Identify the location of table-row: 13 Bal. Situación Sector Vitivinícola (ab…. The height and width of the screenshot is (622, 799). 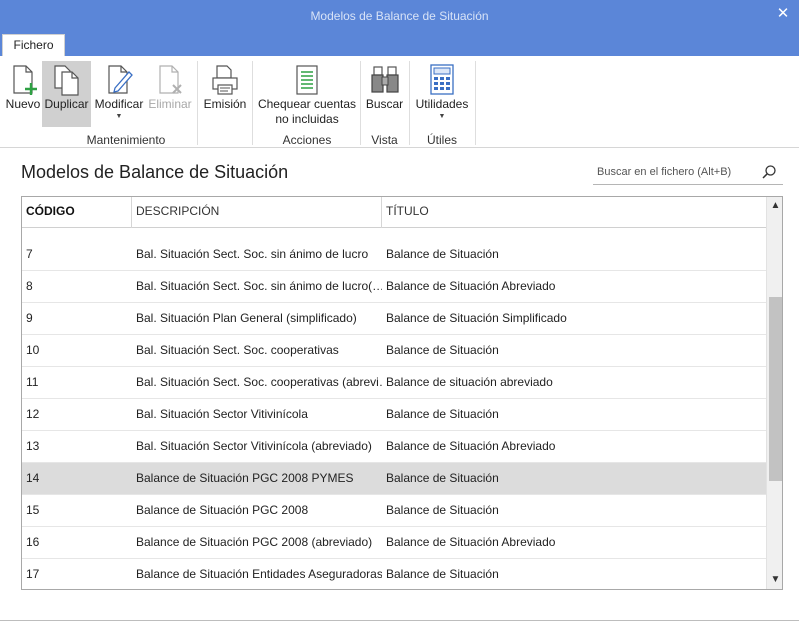
(394, 447).